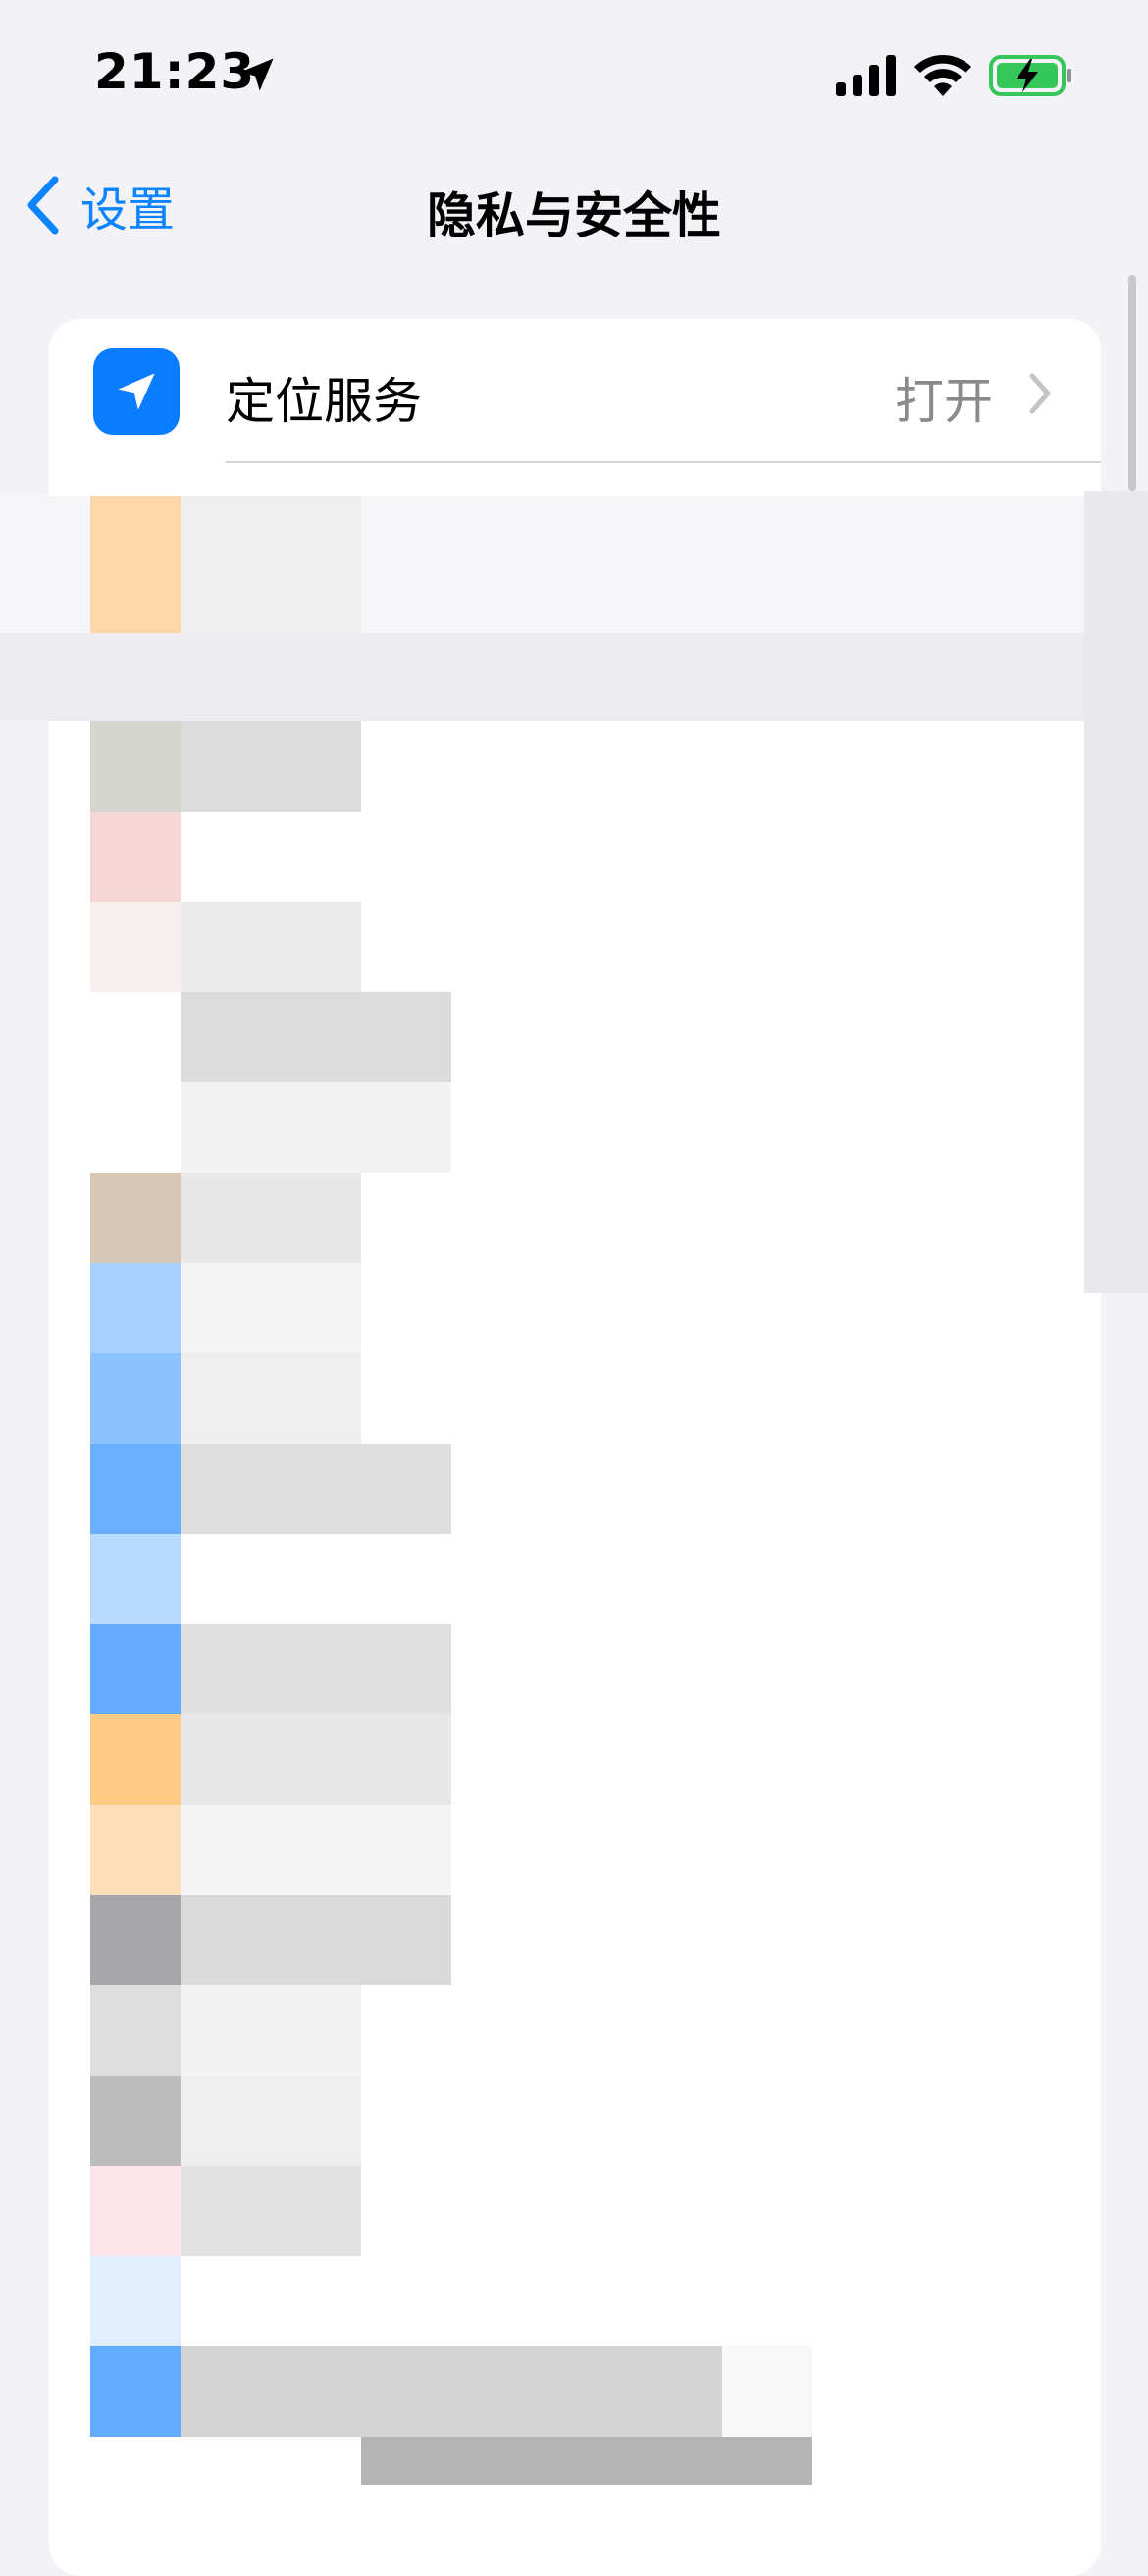 The width and height of the screenshot is (1148, 2576). What do you see at coordinates (175, 71) in the screenshot?
I see `status-time: 21:23` at bounding box center [175, 71].